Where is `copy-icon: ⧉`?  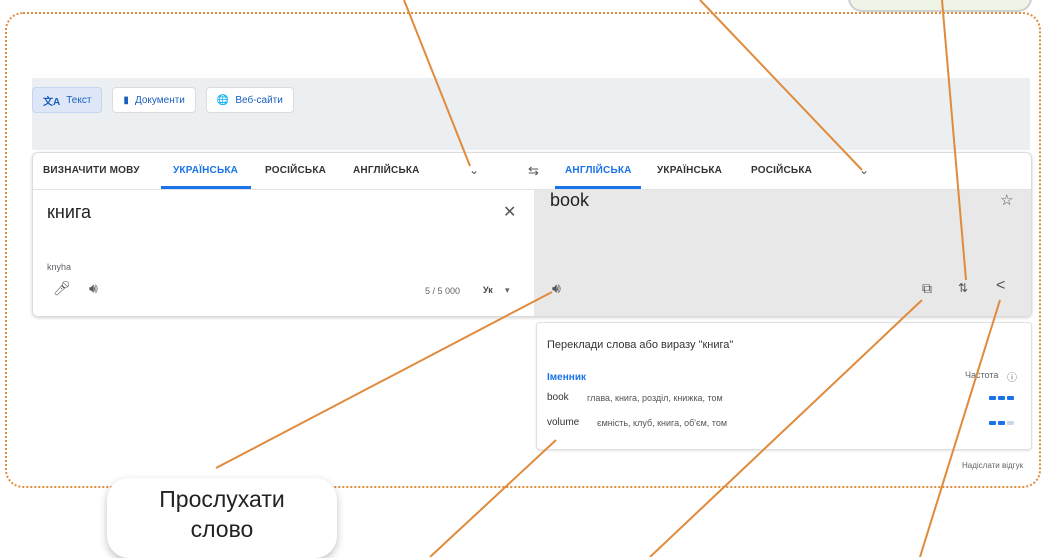
copy-icon: ⧉ is located at coordinates (927, 288).